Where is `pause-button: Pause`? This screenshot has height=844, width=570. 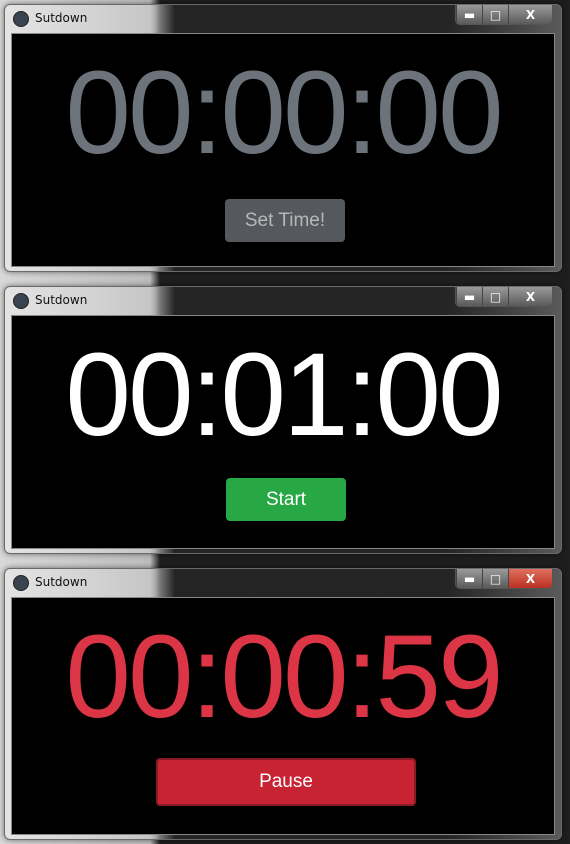
pause-button: Pause is located at coordinates (286, 782).